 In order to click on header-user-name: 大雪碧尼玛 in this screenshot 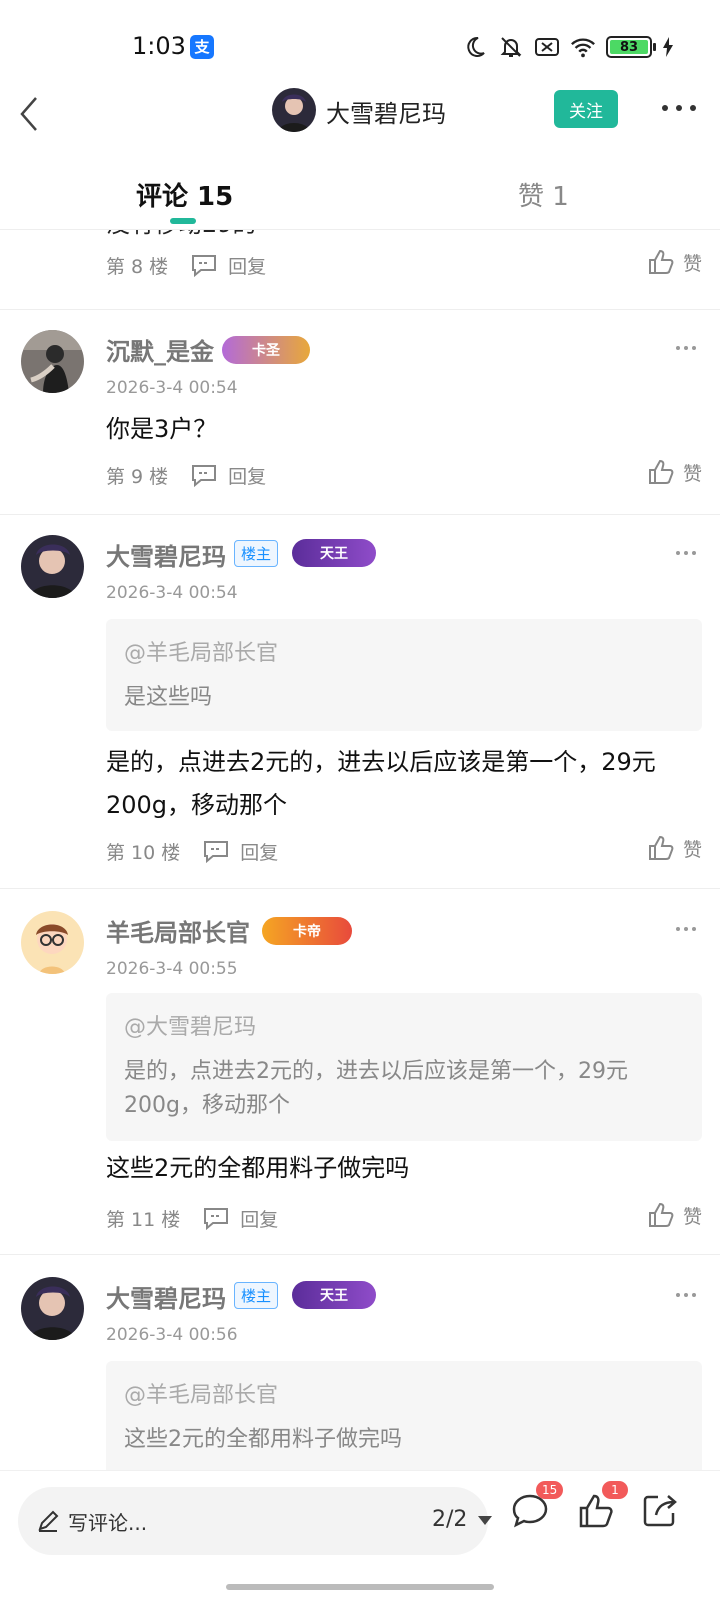, I will do `click(386, 111)`.